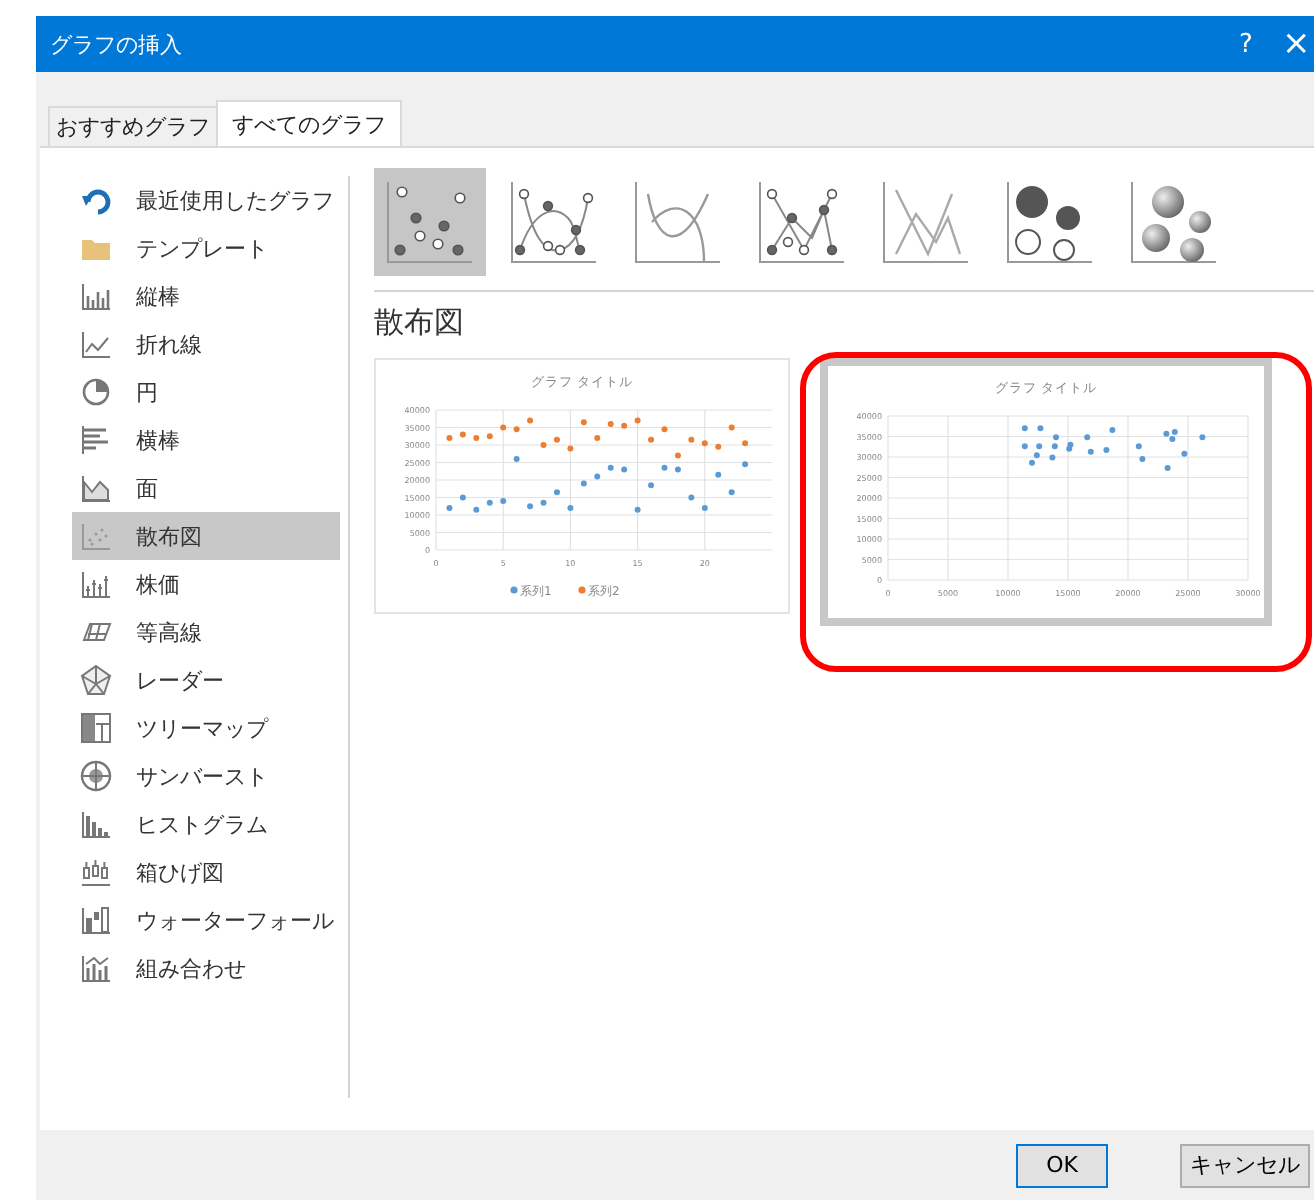 The width and height of the screenshot is (1314, 1200). Describe the element at coordinates (206, 440) in the screenshot. I see `sidebar-item: 横棒` at that location.